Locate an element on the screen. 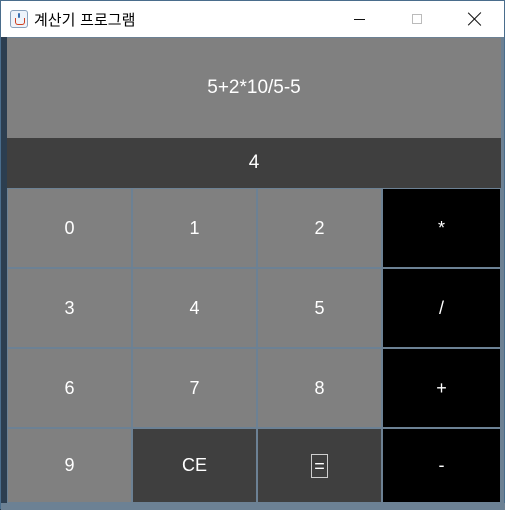  maximize-button is located at coordinates (417, 19).